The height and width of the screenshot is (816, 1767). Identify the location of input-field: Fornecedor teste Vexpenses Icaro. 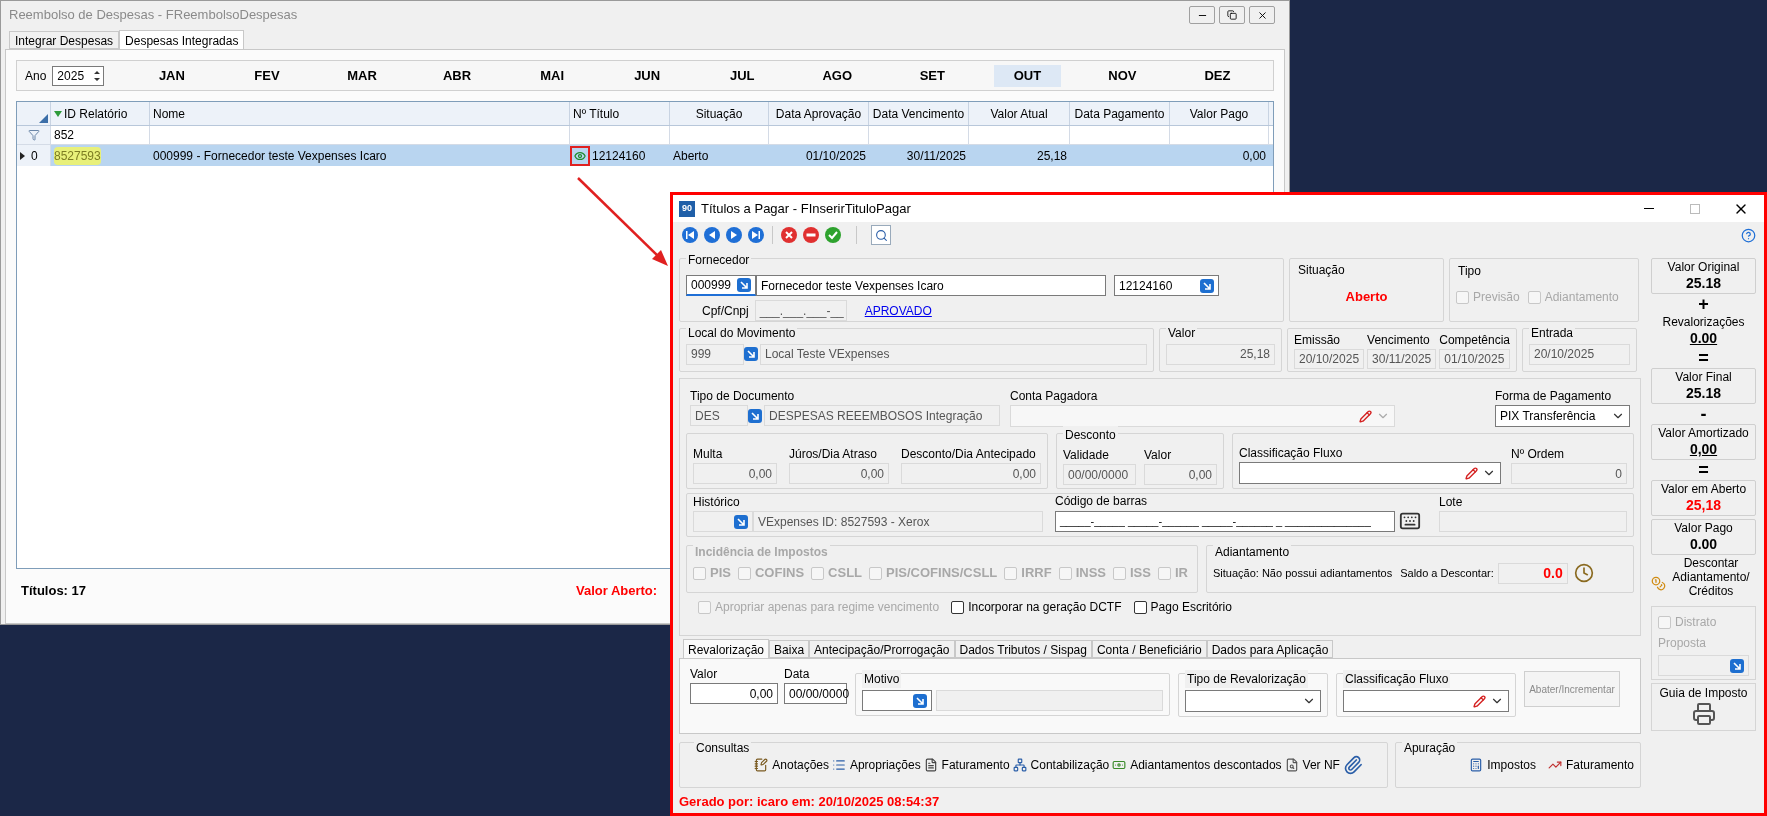
(931, 285).